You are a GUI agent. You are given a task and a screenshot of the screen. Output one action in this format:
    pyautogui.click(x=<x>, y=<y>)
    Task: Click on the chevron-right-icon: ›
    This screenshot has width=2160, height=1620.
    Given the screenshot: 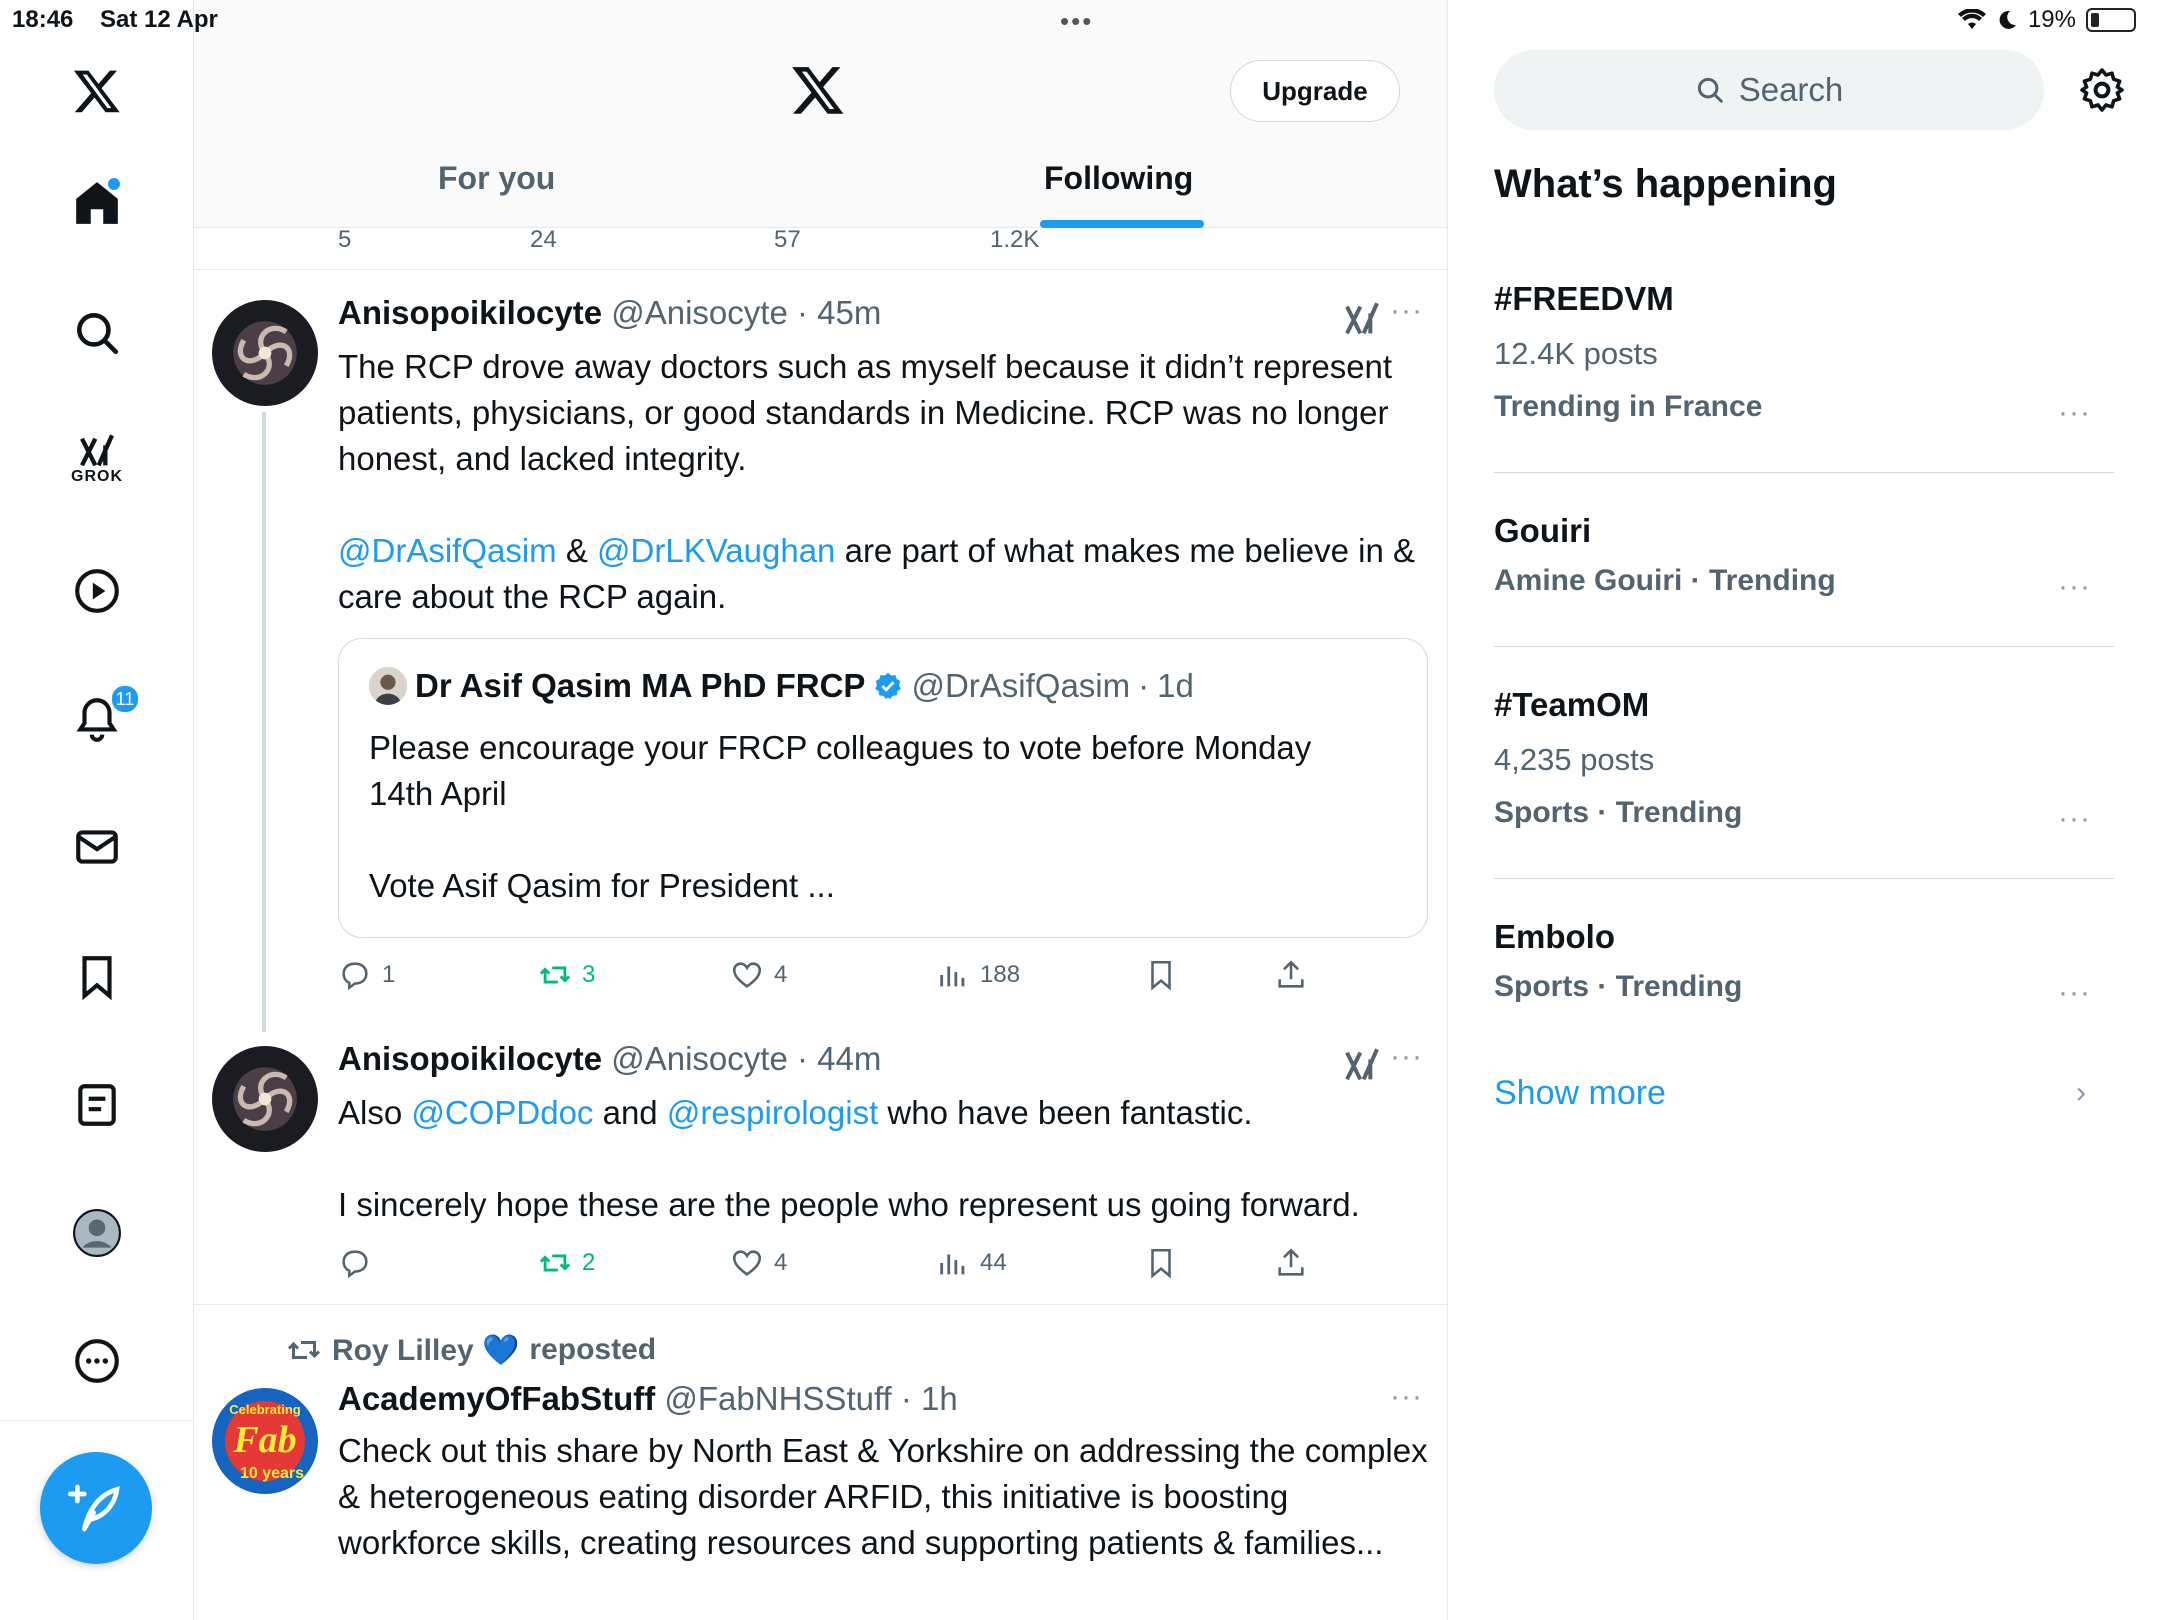 What is the action you would take?
    pyautogui.click(x=2081, y=1093)
    